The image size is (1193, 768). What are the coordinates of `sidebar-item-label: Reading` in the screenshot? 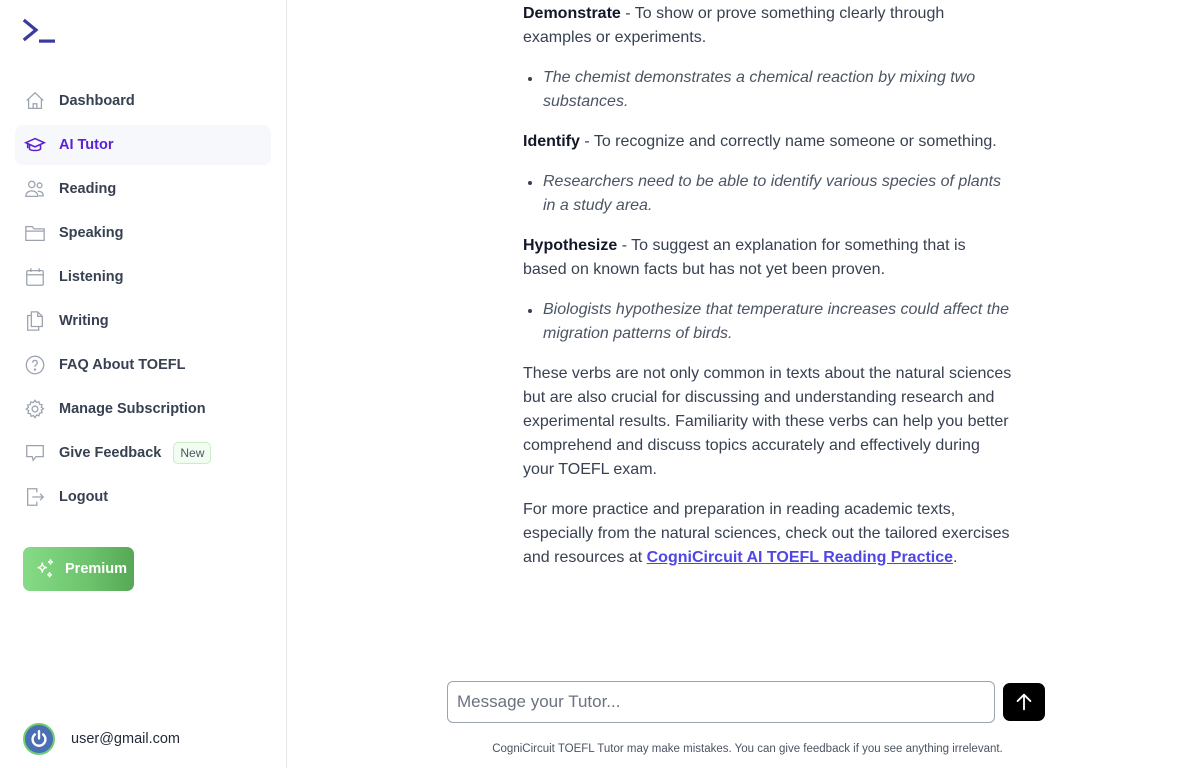 It's located at (88, 189).